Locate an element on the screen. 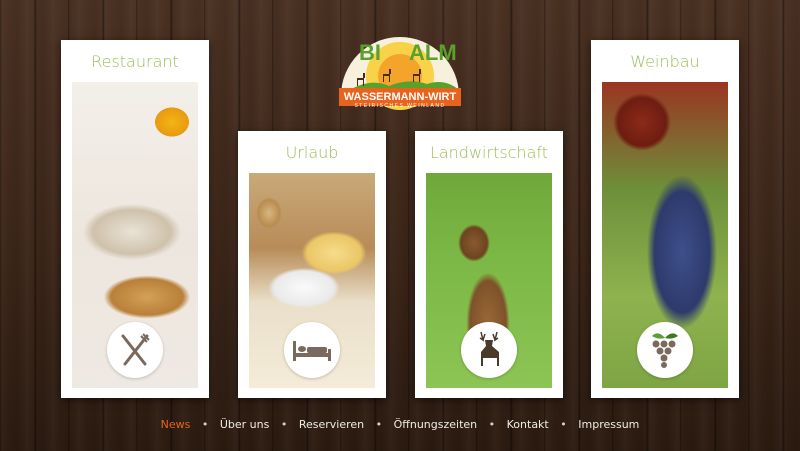 The height and width of the screenshot is (451, 800). panel-restaurant: Restaurant is located at coordinates (135, 219).